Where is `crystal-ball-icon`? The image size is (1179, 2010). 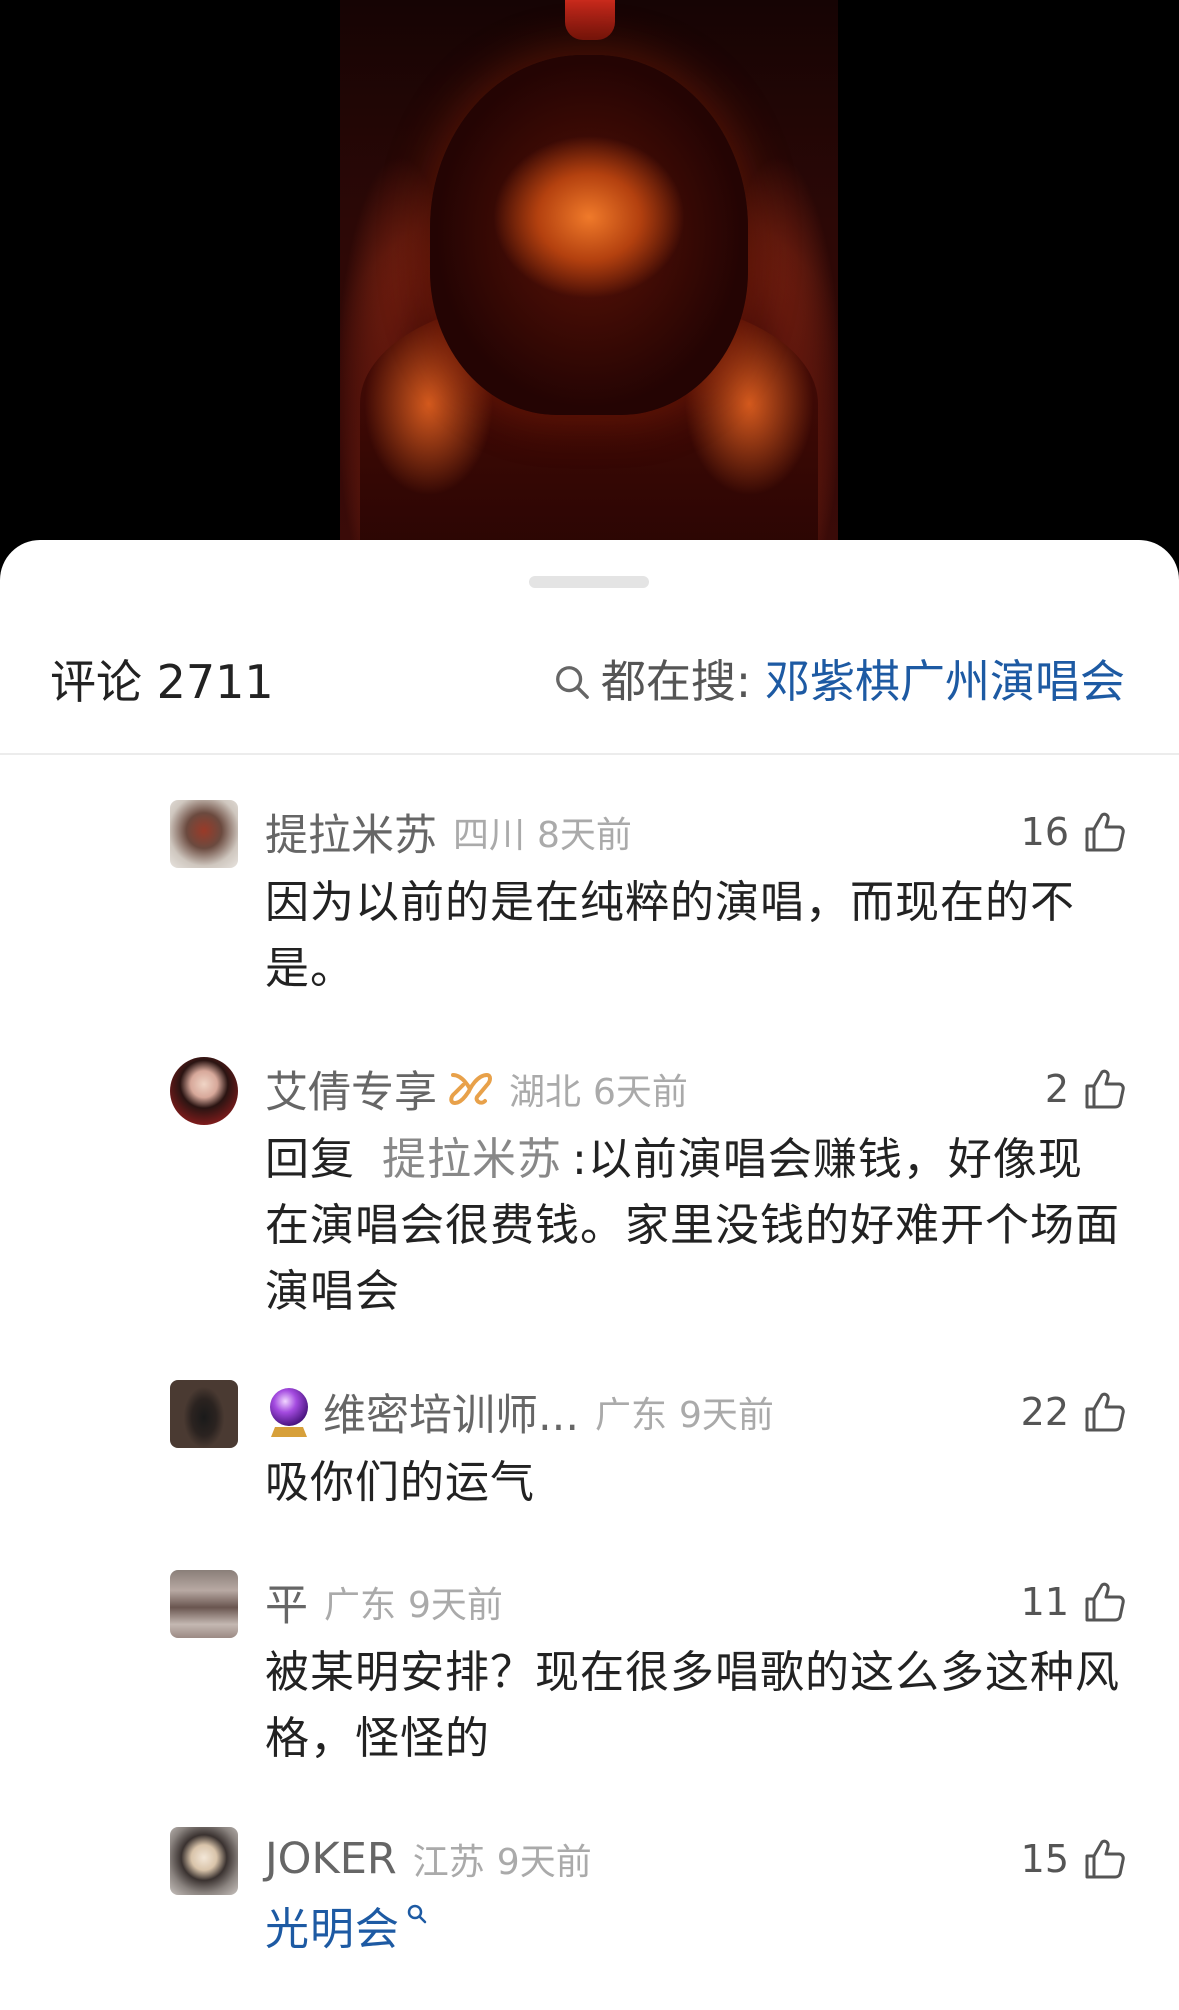
crystal-ball-icon is located at coordinates (289, 1412).